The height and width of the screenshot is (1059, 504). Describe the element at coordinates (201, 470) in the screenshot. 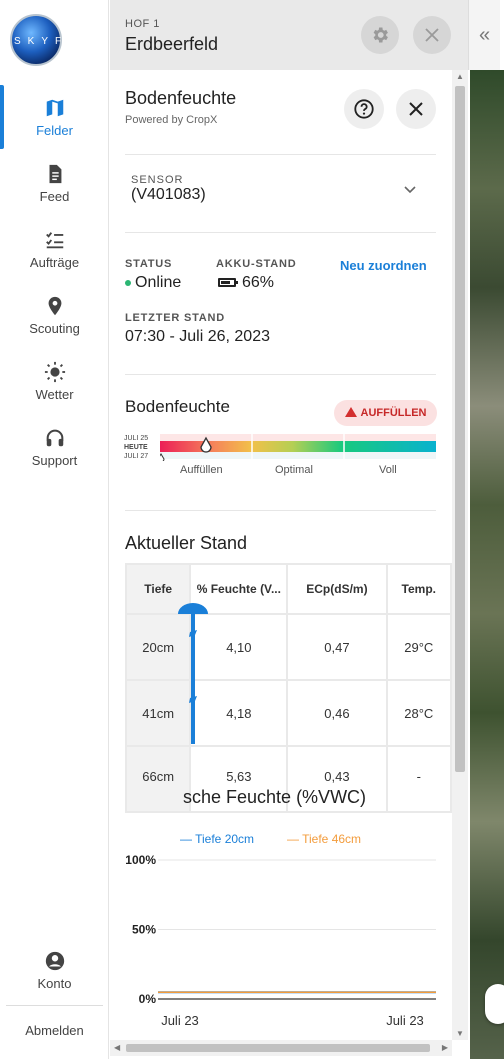

I see `scale-label-refill: Auffüllen` at that location.